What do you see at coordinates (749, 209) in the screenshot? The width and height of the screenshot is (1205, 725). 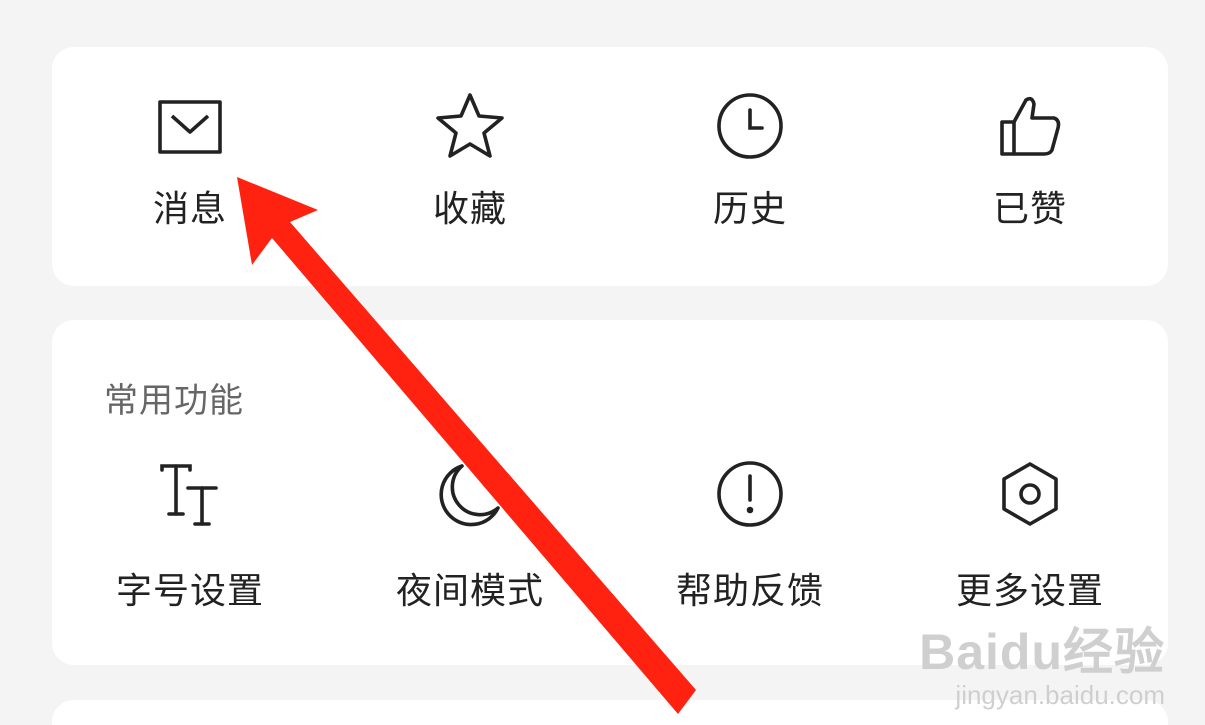 I see `quick-action-label: 历史` at bounding box center [749, 209].